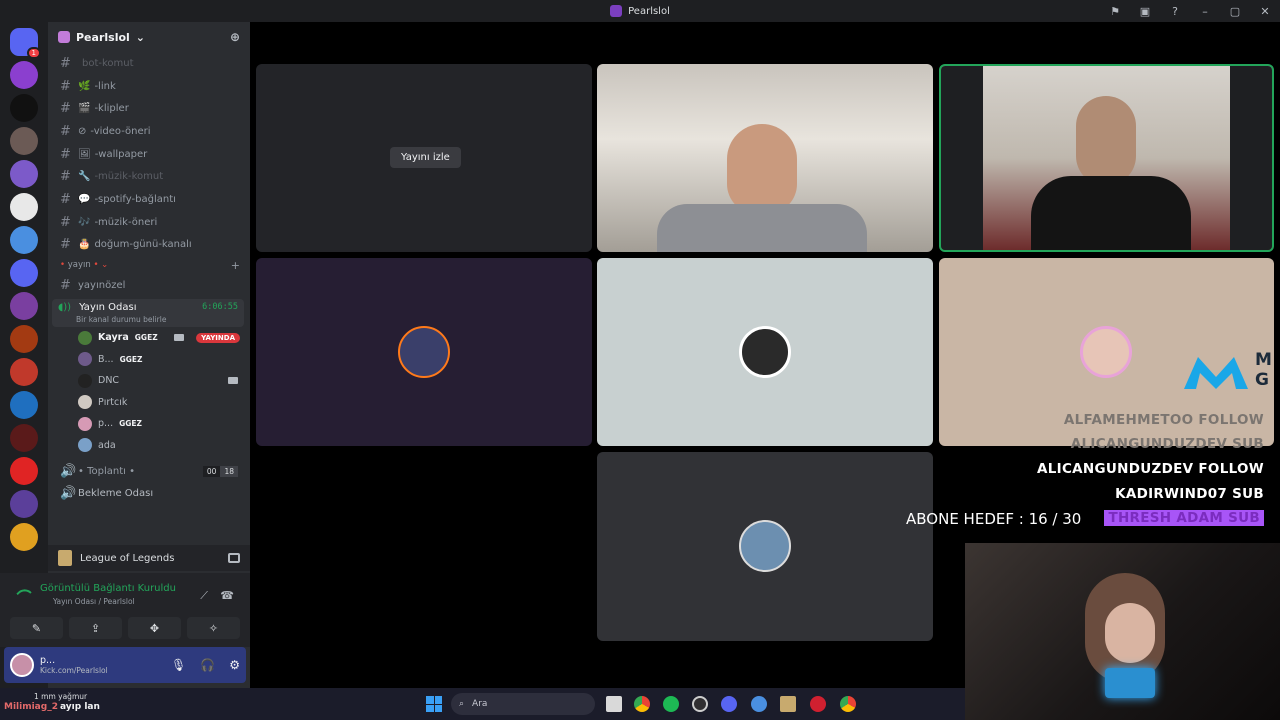 The height and width of the screenshot is (720, 1280). I want to click on camera-off-button: ✎, so click(36, 628).